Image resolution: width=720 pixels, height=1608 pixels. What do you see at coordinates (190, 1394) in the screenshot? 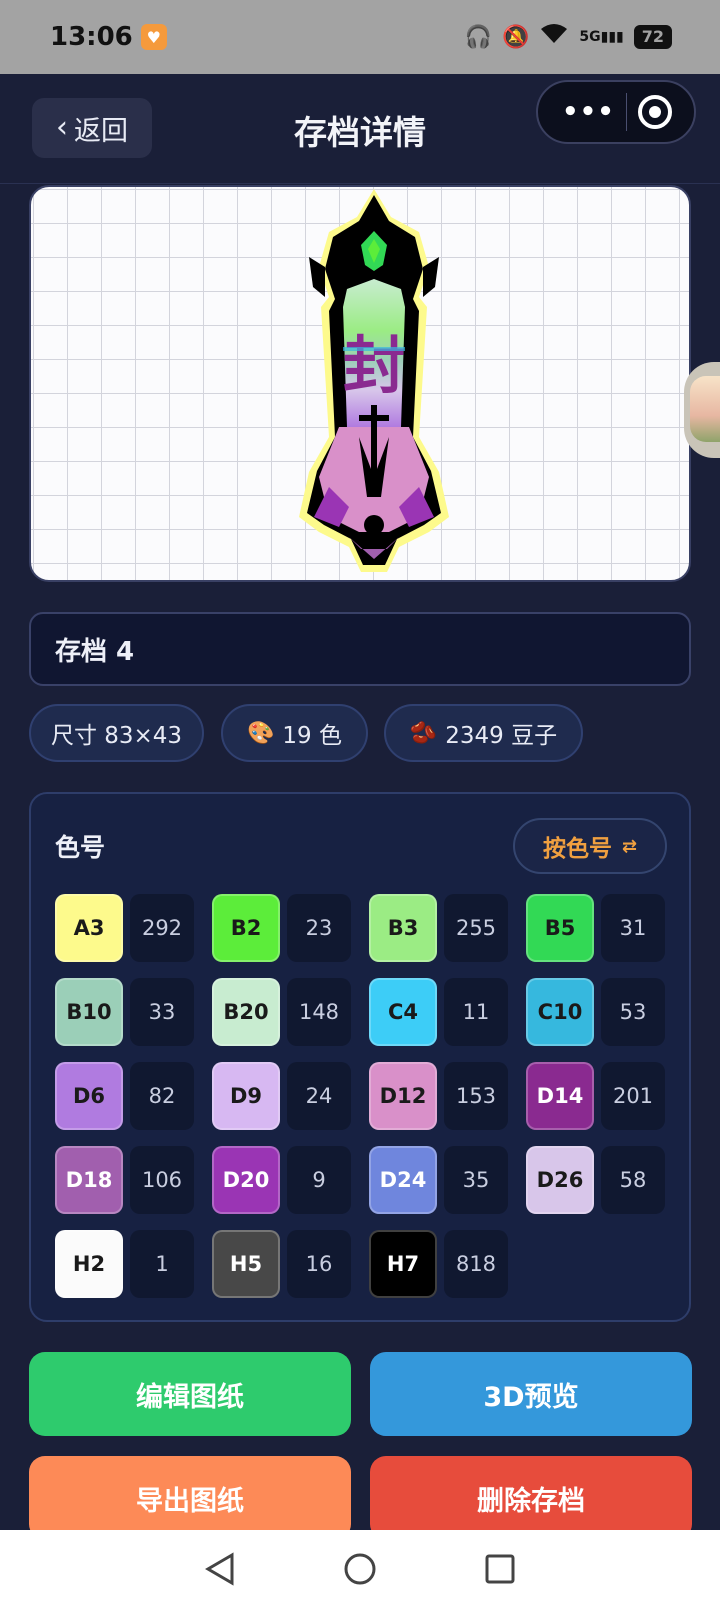
I see `edit-pattern-button: 编辑图纸` at bounding box center [190, 1394].